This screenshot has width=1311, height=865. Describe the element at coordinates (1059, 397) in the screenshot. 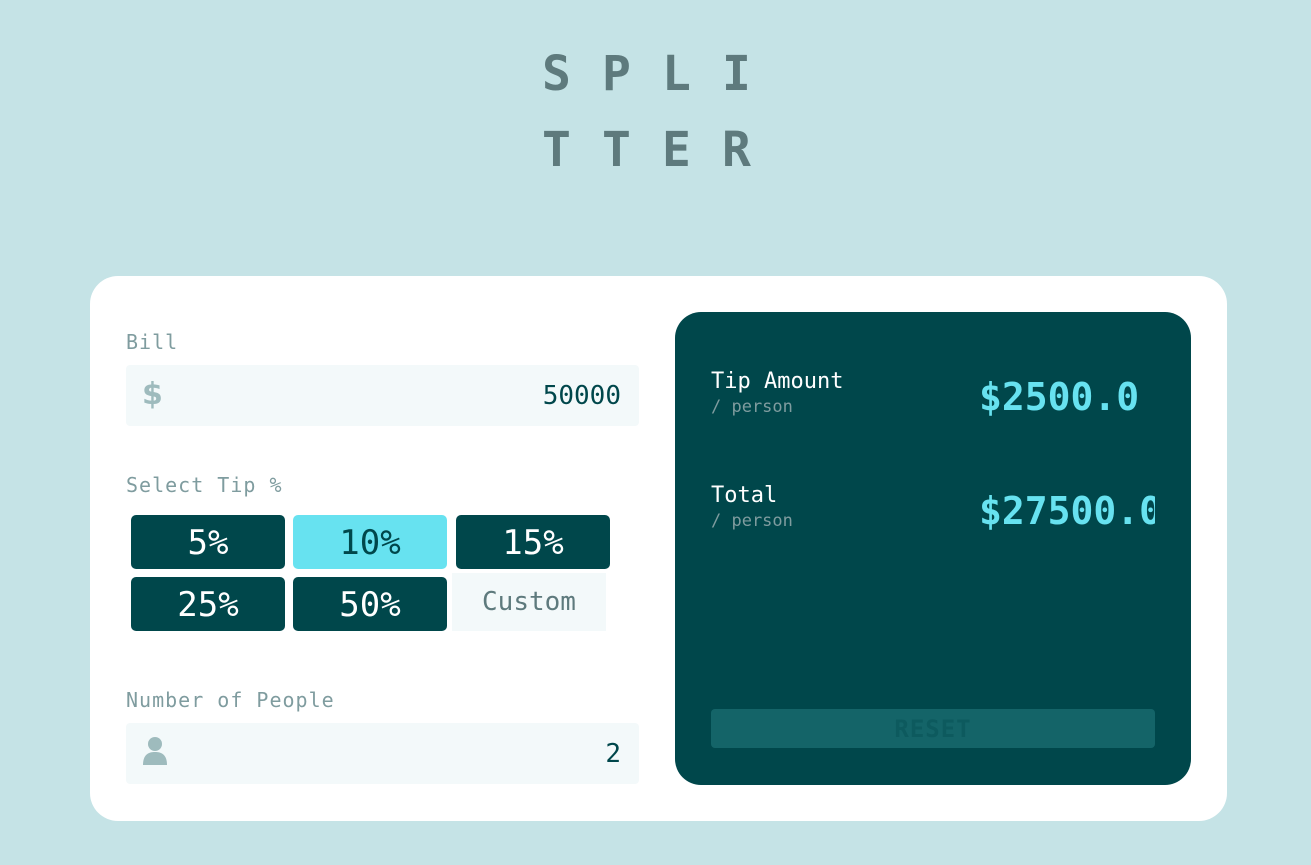

I see `tip-amount-value: $2500.0` at that location.